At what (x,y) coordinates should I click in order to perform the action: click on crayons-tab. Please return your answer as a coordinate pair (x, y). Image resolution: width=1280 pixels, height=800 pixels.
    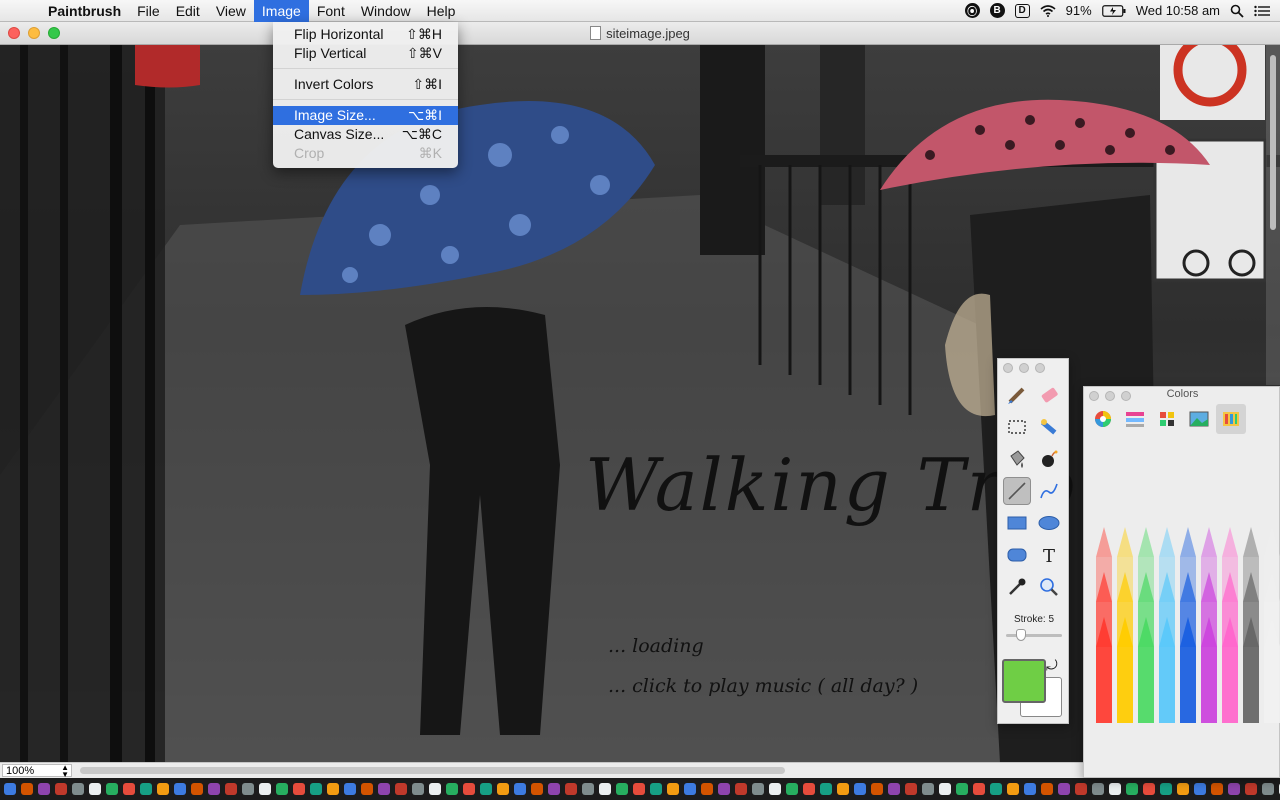
    Looking at the image, I should click on (1231, 419).